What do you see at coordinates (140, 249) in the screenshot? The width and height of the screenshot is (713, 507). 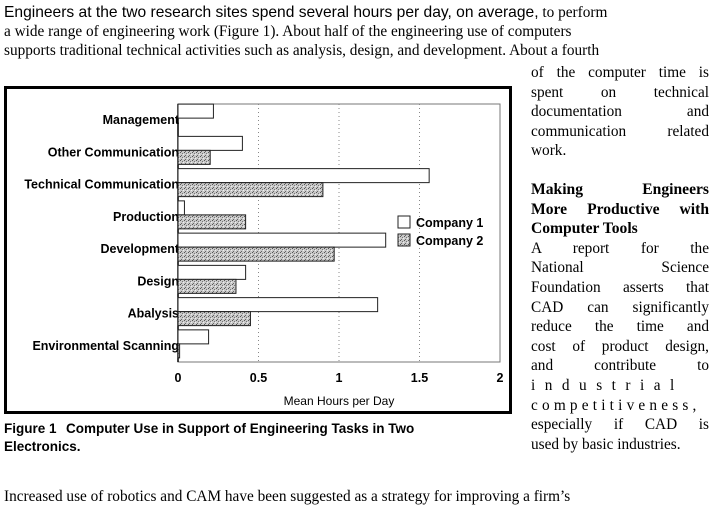 I see `y-tick-label: Development` at bounding box center [140, 249].